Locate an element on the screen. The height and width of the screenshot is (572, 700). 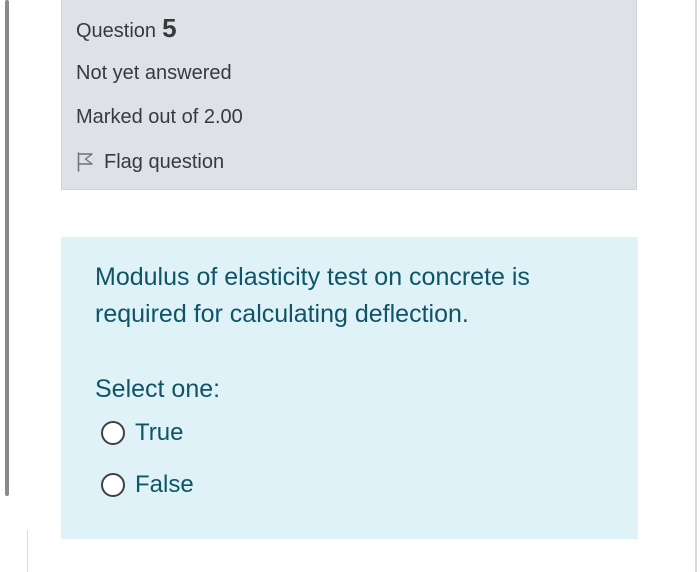
flag-question-button: Flag question is located at coordinates (150, 162).